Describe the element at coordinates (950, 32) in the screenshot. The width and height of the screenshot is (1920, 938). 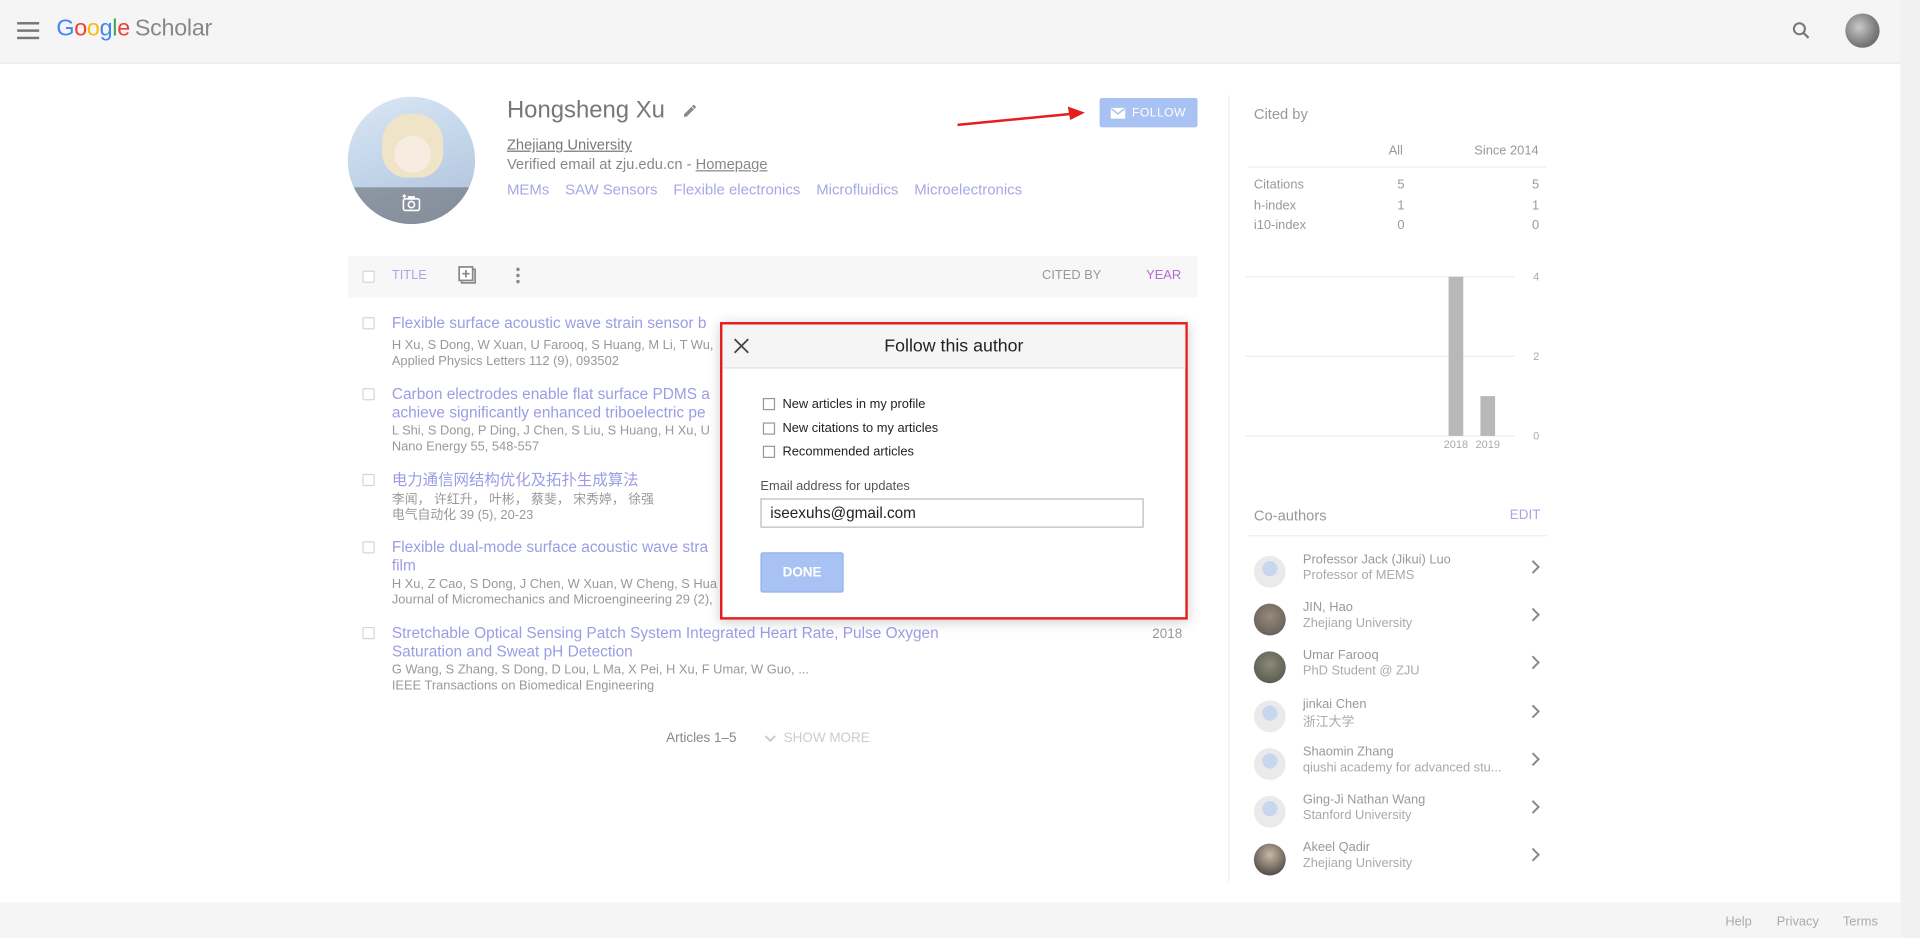
I see `top-bar` at that location.